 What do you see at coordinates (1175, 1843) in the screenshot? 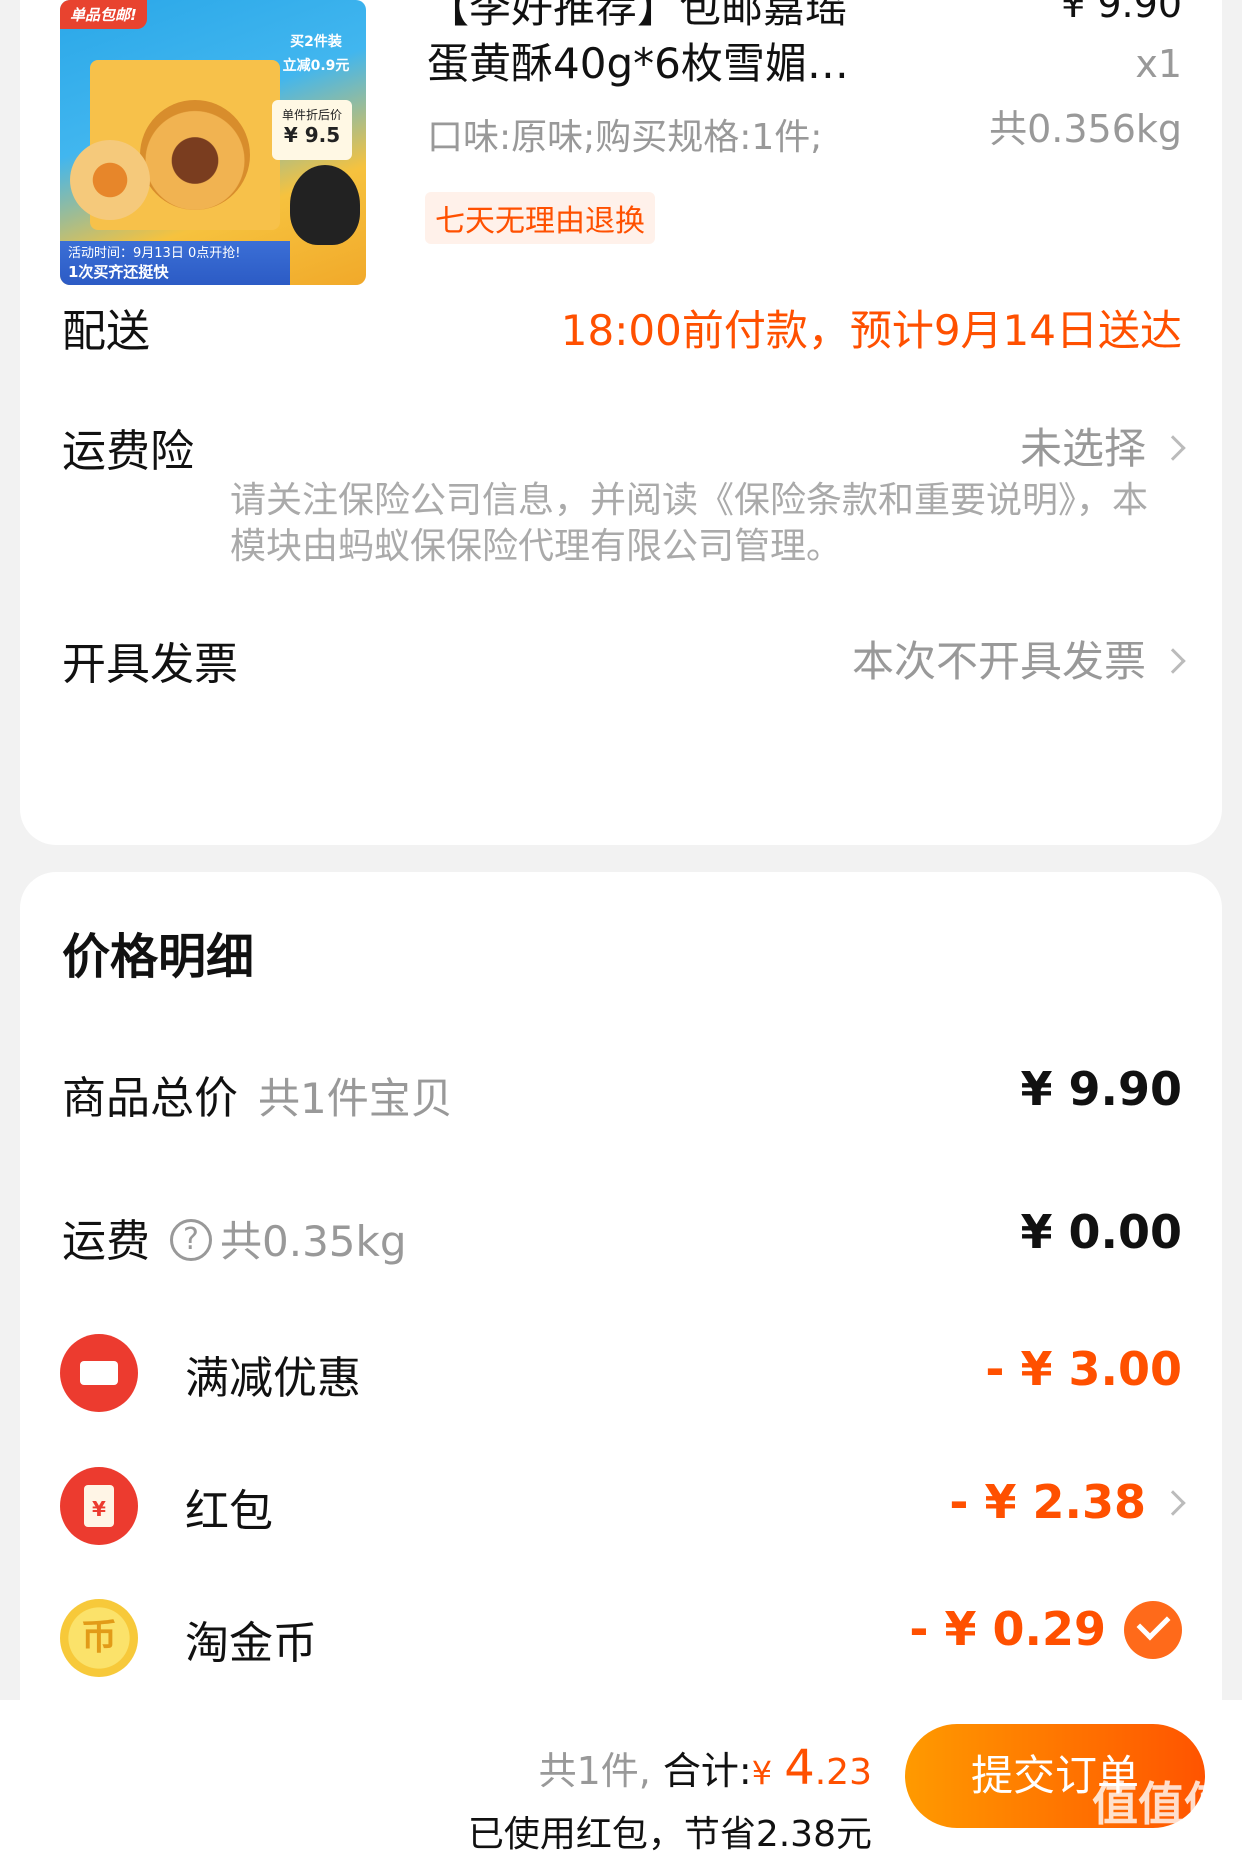
I see `watermark-sub: zhizhizhi.com` at bounding box center [1175, 1843].